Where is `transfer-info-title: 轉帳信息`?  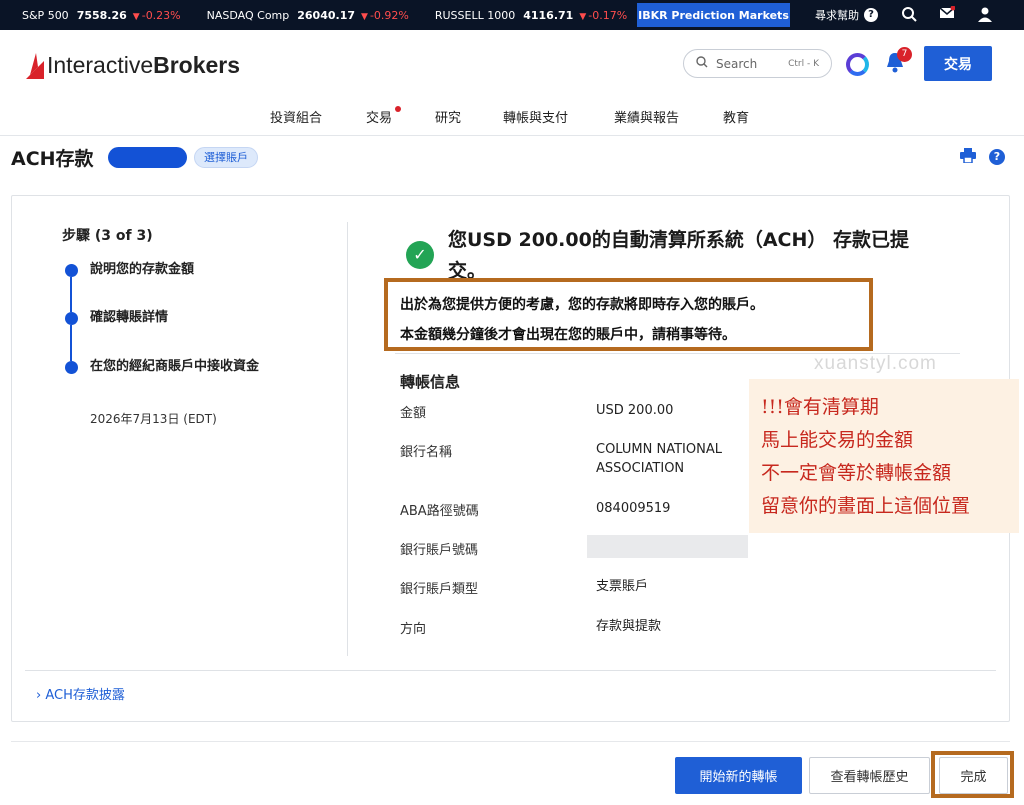 transfer-info-title: 轉帳信息 is located at coordinates (430, 382).